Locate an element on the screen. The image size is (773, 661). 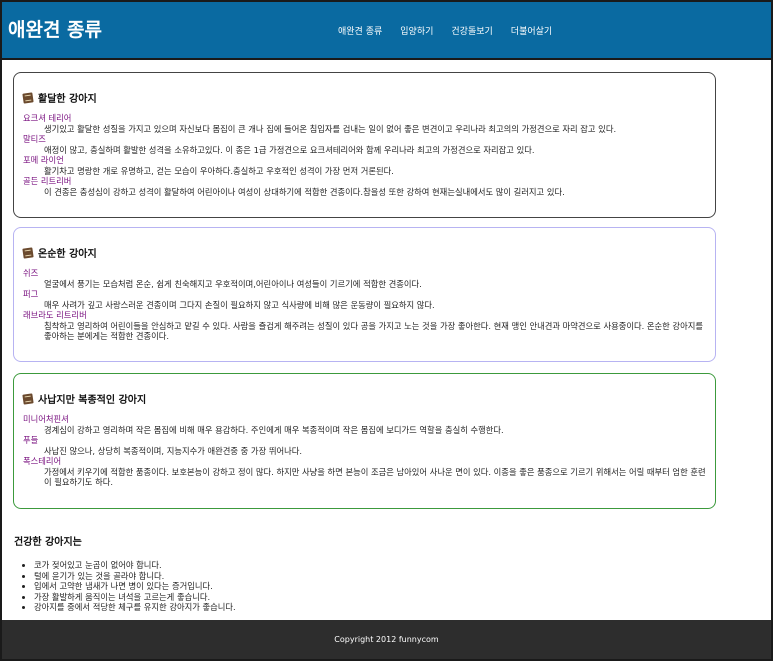
list-item: 코가 젖어있고 눈곱이 없어야 합니다. is located at coordinates (384, 565).